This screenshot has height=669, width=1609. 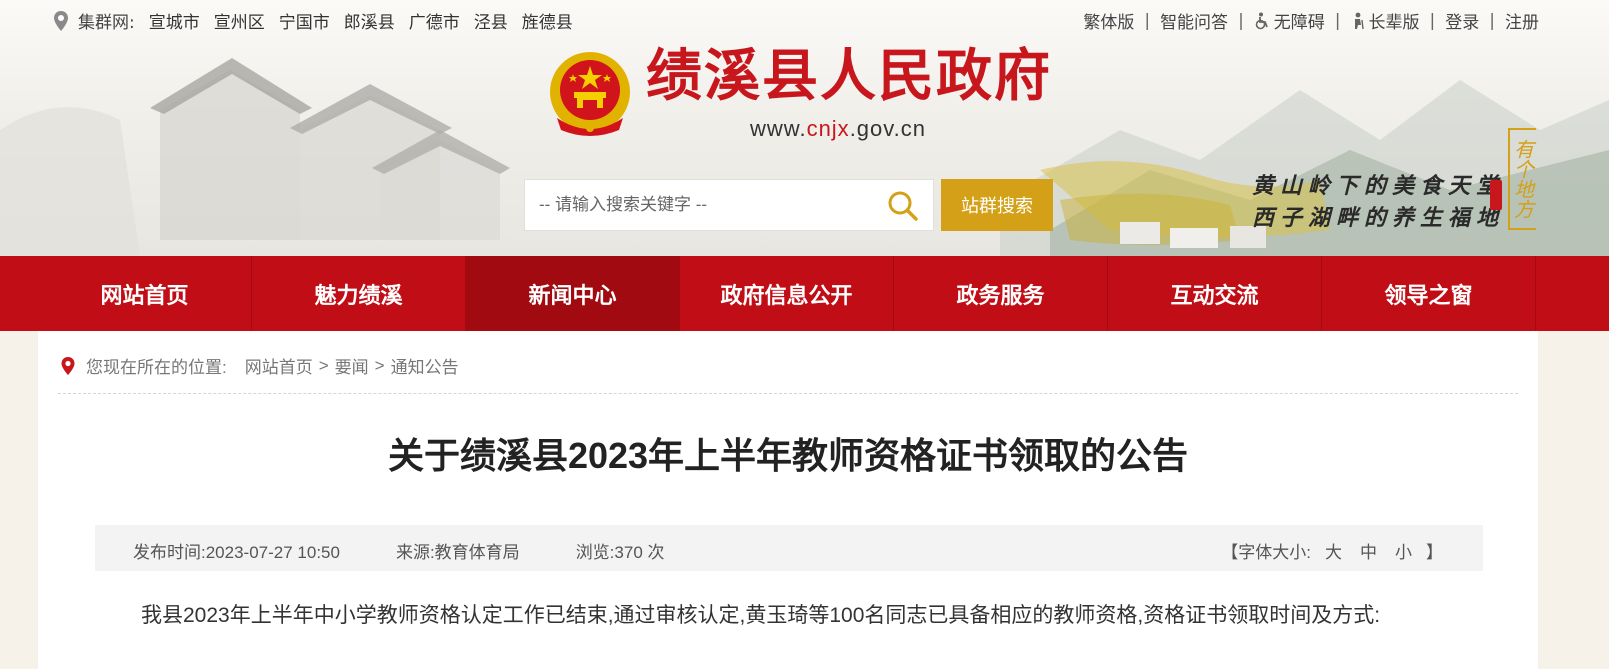 I want to click on search-box, so click(x=729, y=205).